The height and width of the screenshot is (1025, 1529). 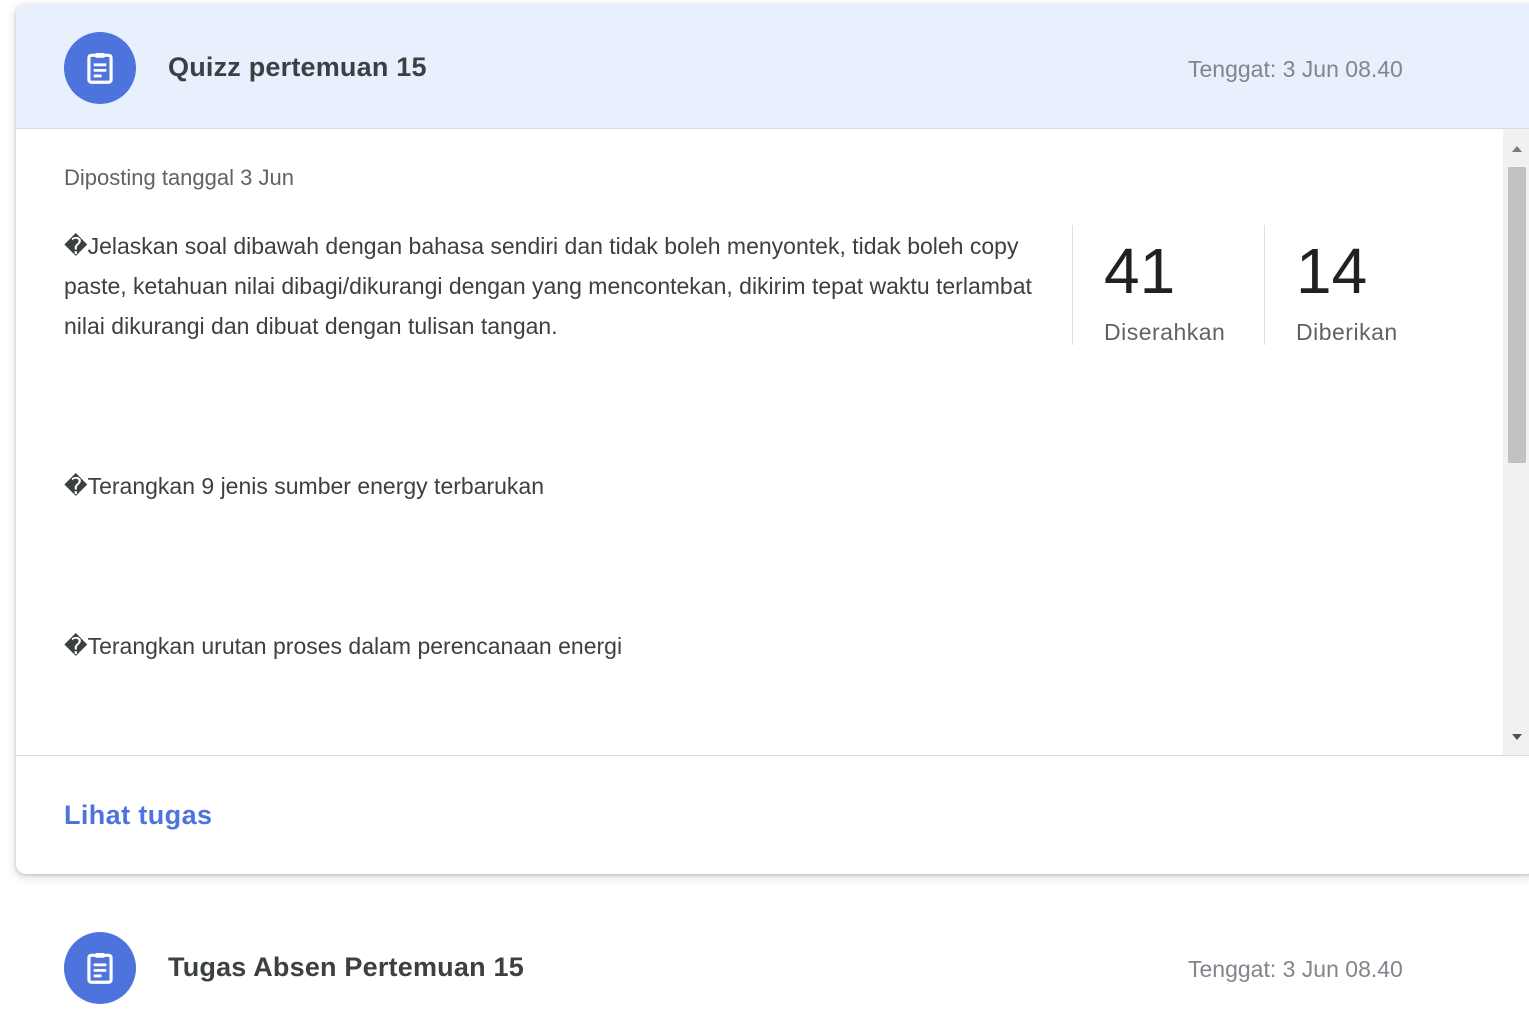 I want to click on scroll-down-arrow-icon, so click(x=1516, y=737).